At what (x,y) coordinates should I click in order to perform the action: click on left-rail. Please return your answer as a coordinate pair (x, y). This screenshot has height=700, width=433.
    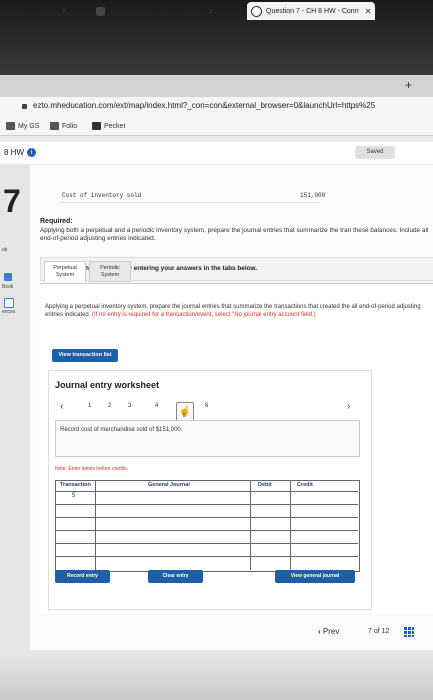
    Looking at the image, I should click on (15, 432).